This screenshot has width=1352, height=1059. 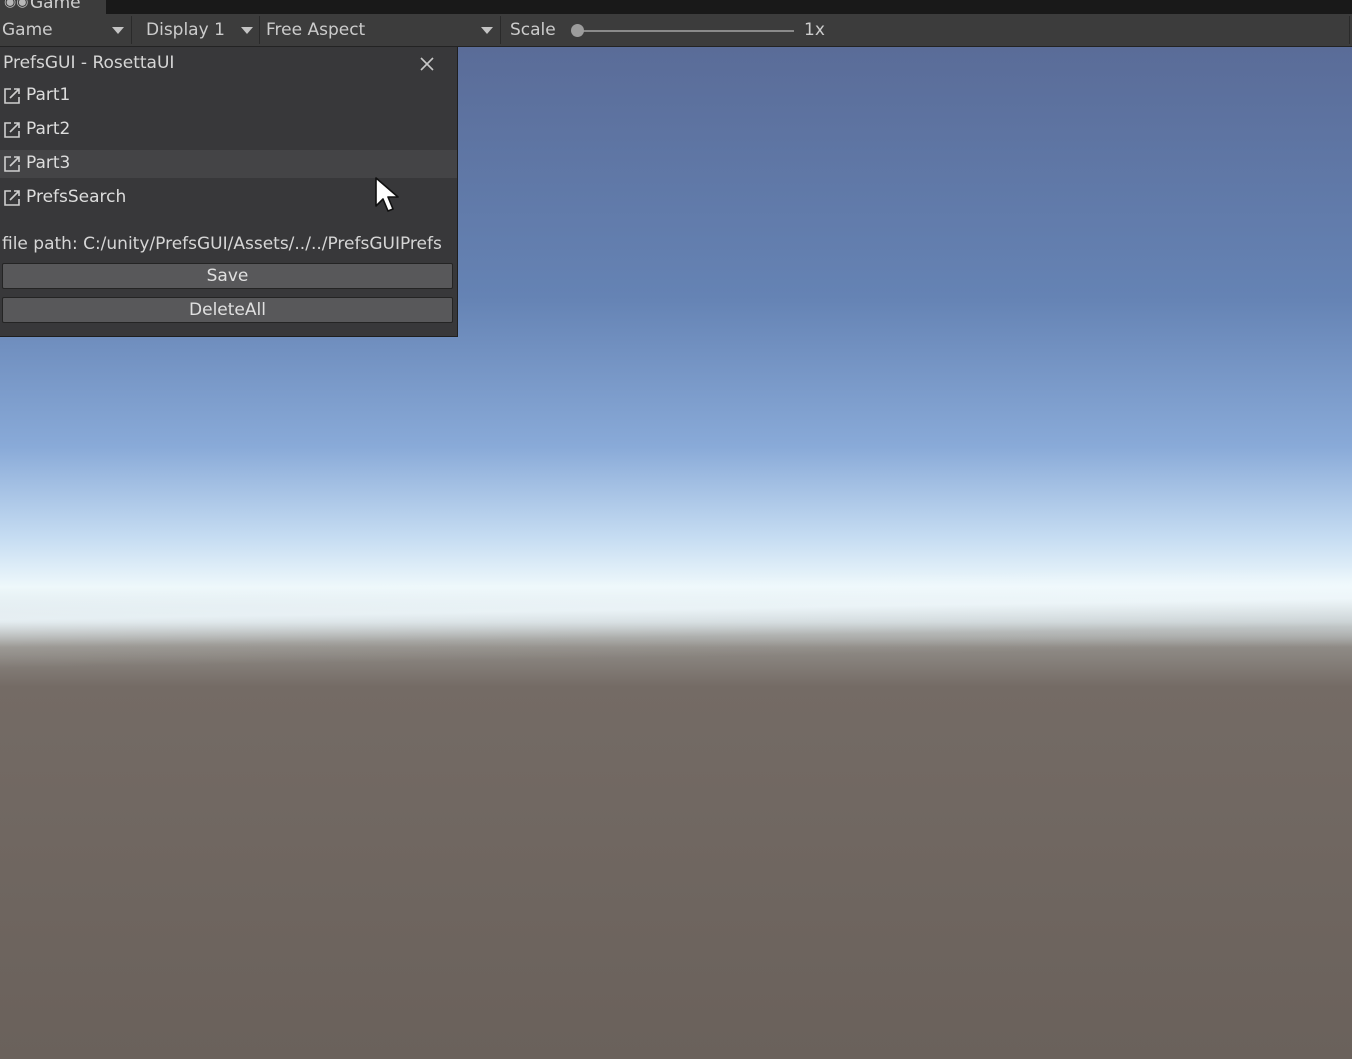 I want to click on mouse-cursor-icon, so click(x=387, y=194).